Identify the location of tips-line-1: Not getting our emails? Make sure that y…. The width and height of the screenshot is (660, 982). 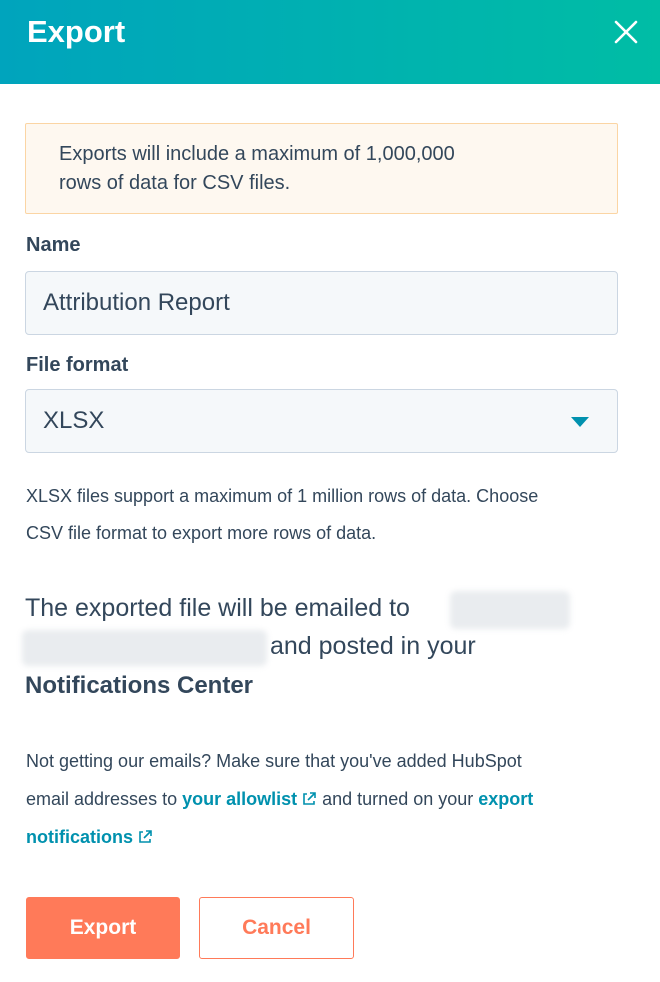
(274, 761).